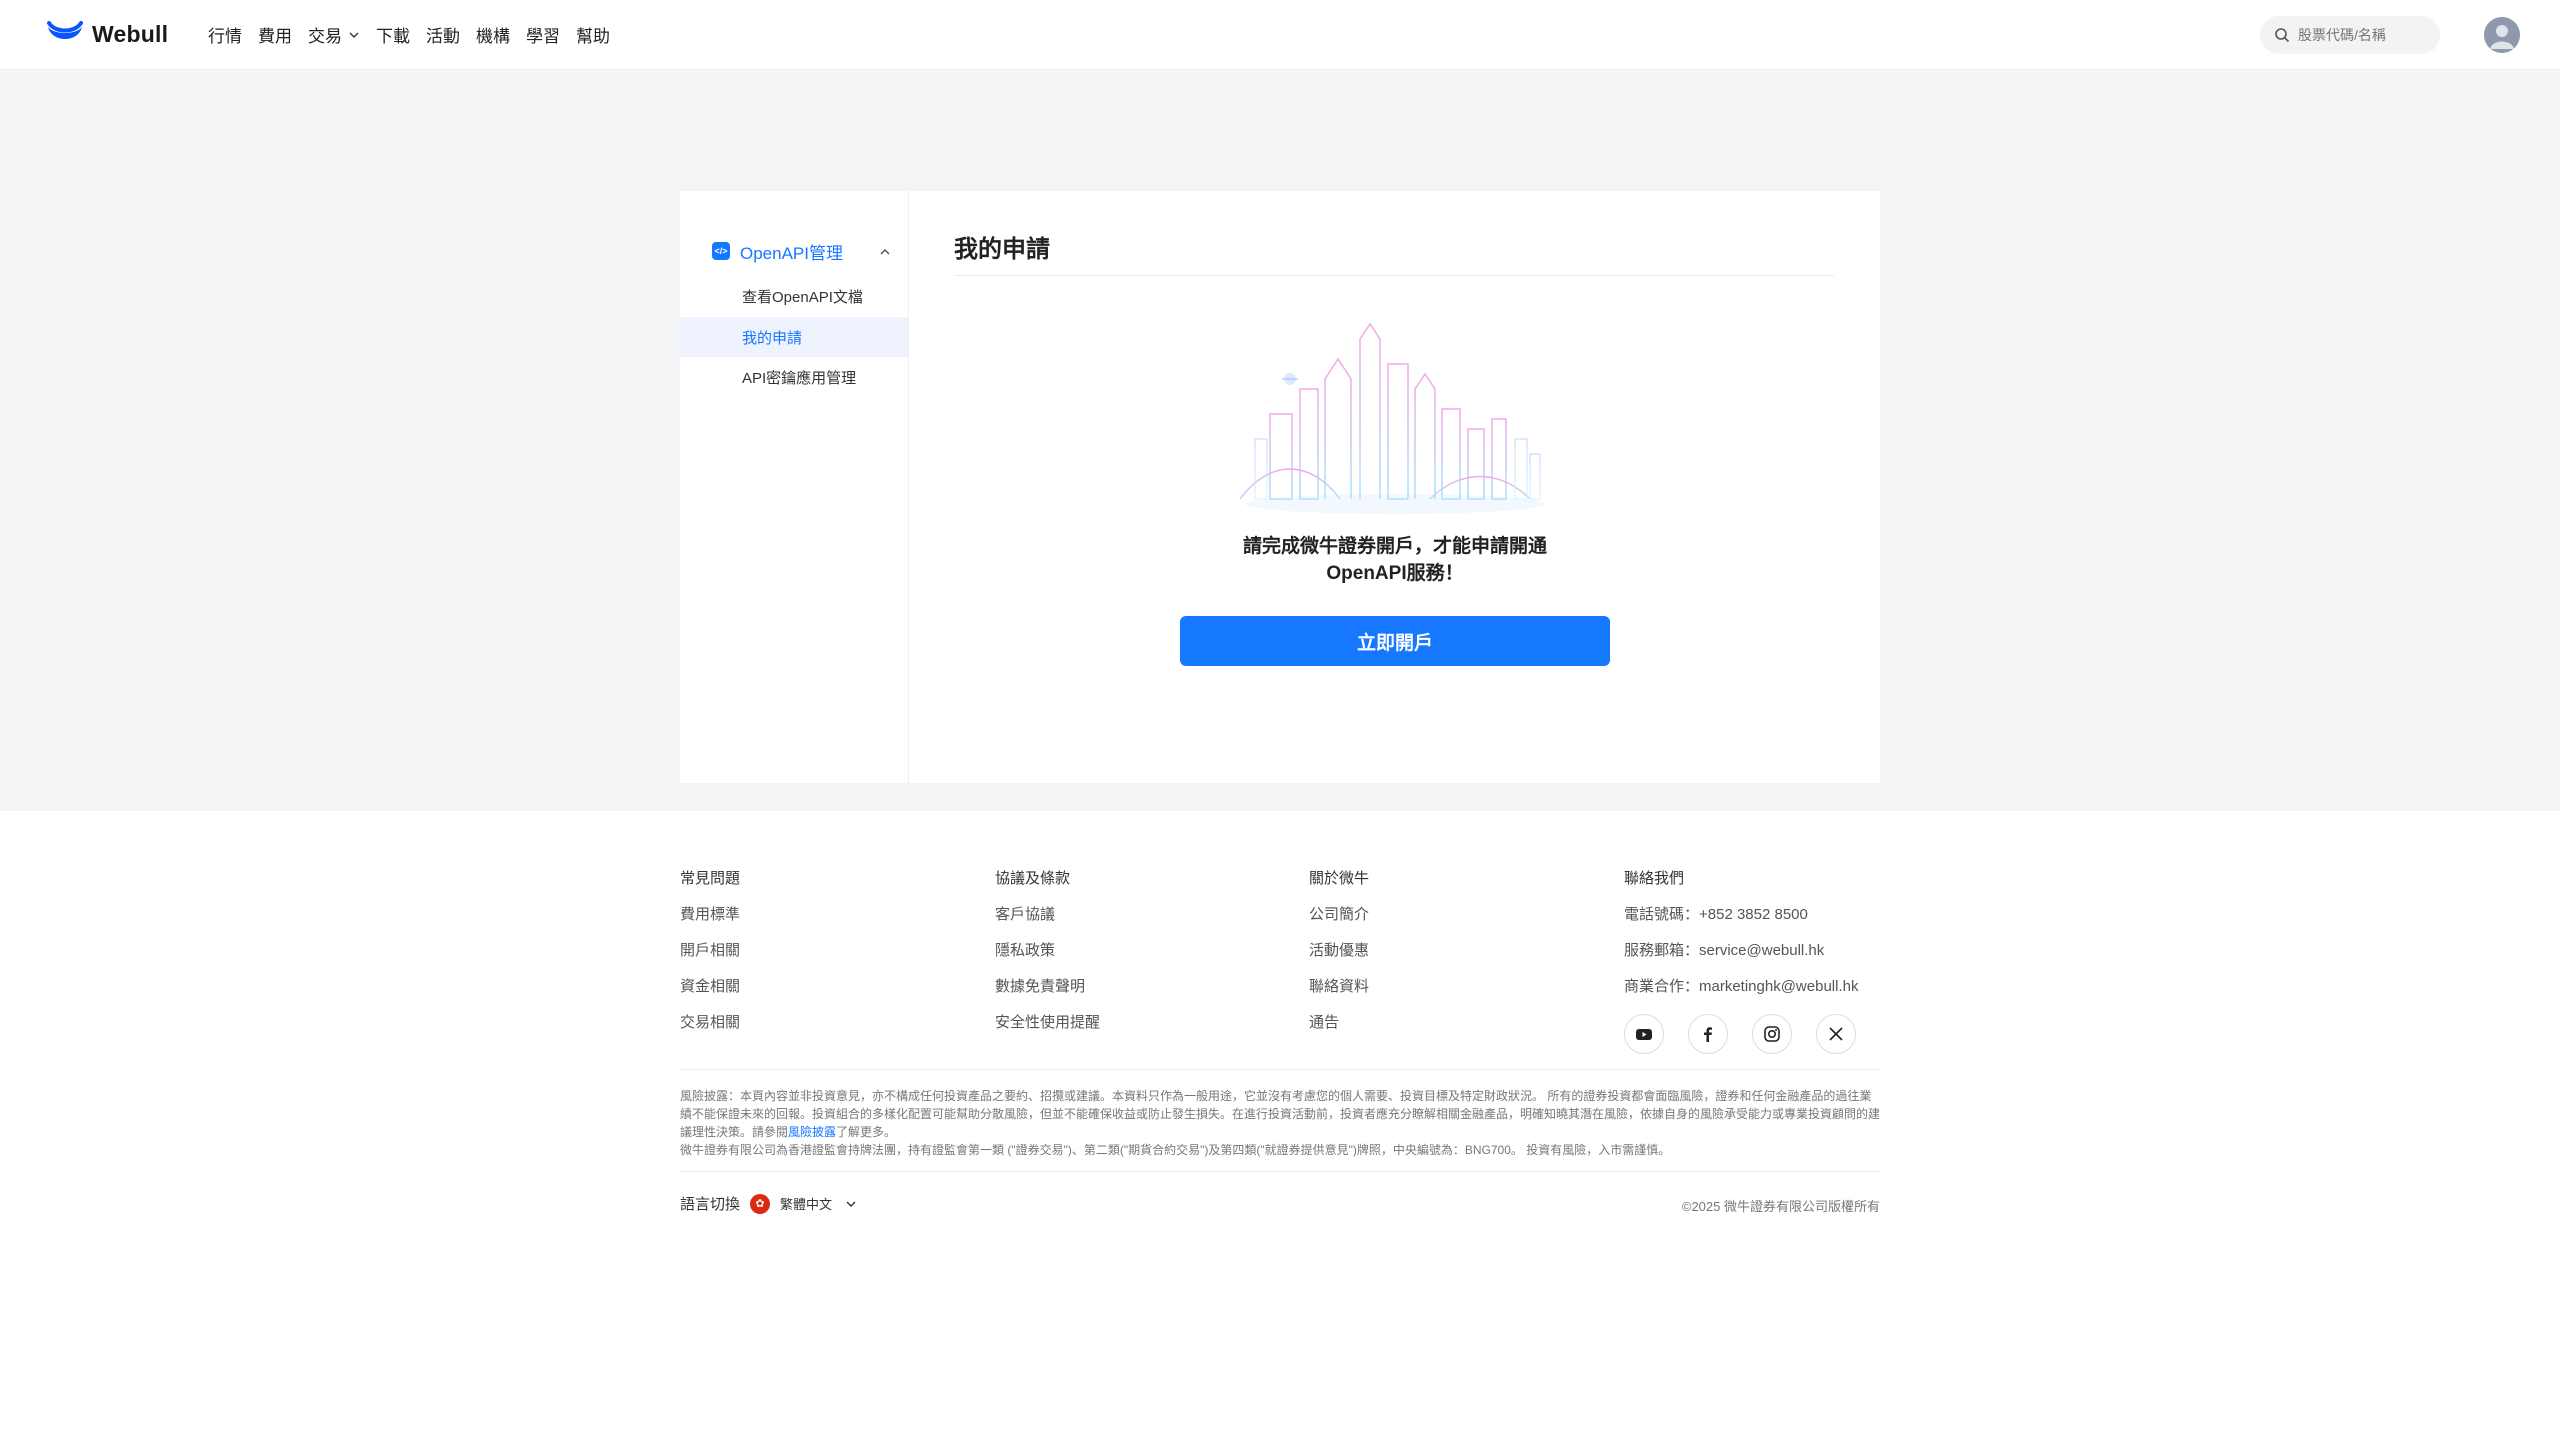 The height and width of the screenshot is (1440, 2560). I want to click on search-icon, so click(2282, 35).